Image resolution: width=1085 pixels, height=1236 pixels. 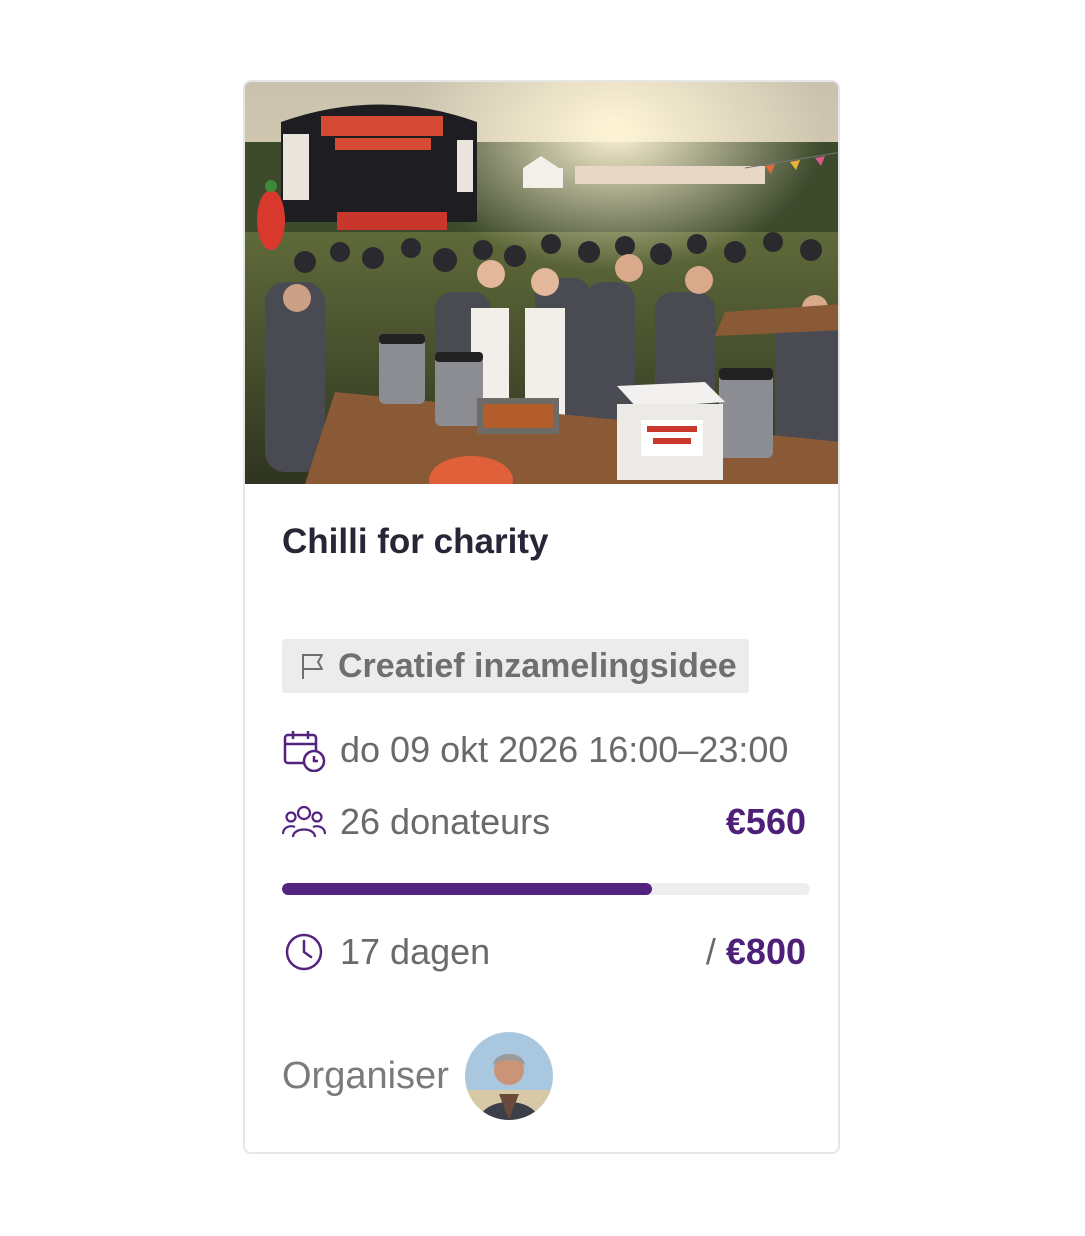 What do you see at coordinates (445, 821) in the screenshot?
I see `donor-count: 26 donateurs` at bounding box center [445, 821].